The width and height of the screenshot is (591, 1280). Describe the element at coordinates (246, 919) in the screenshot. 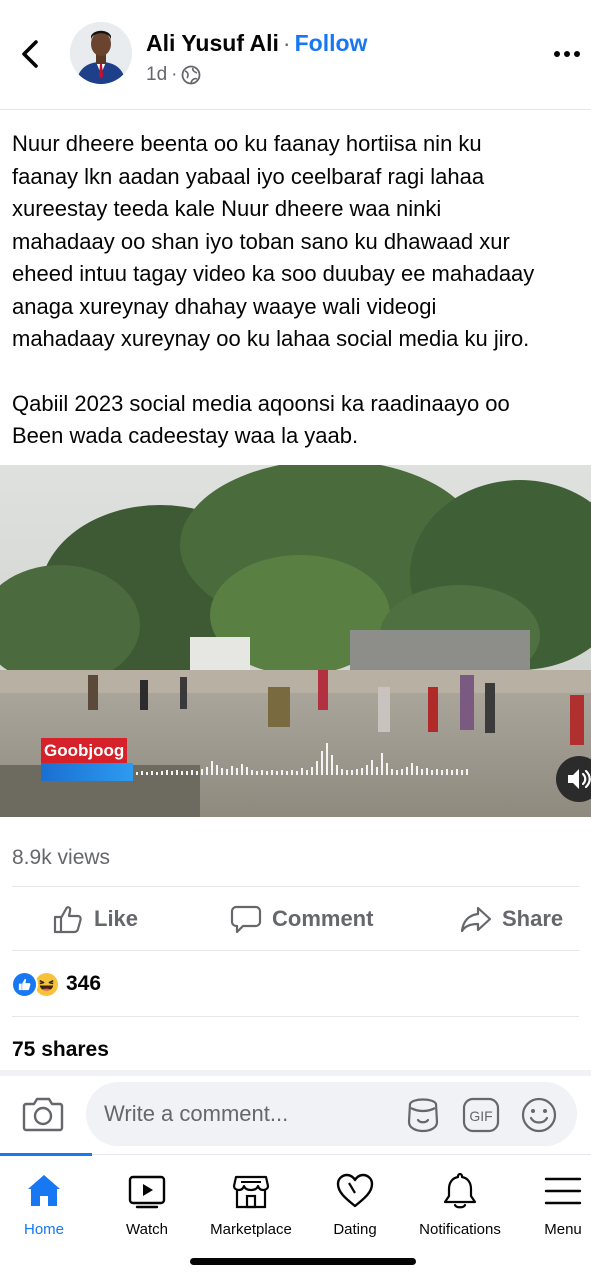

I see `comment-bubble-icon` at that location.